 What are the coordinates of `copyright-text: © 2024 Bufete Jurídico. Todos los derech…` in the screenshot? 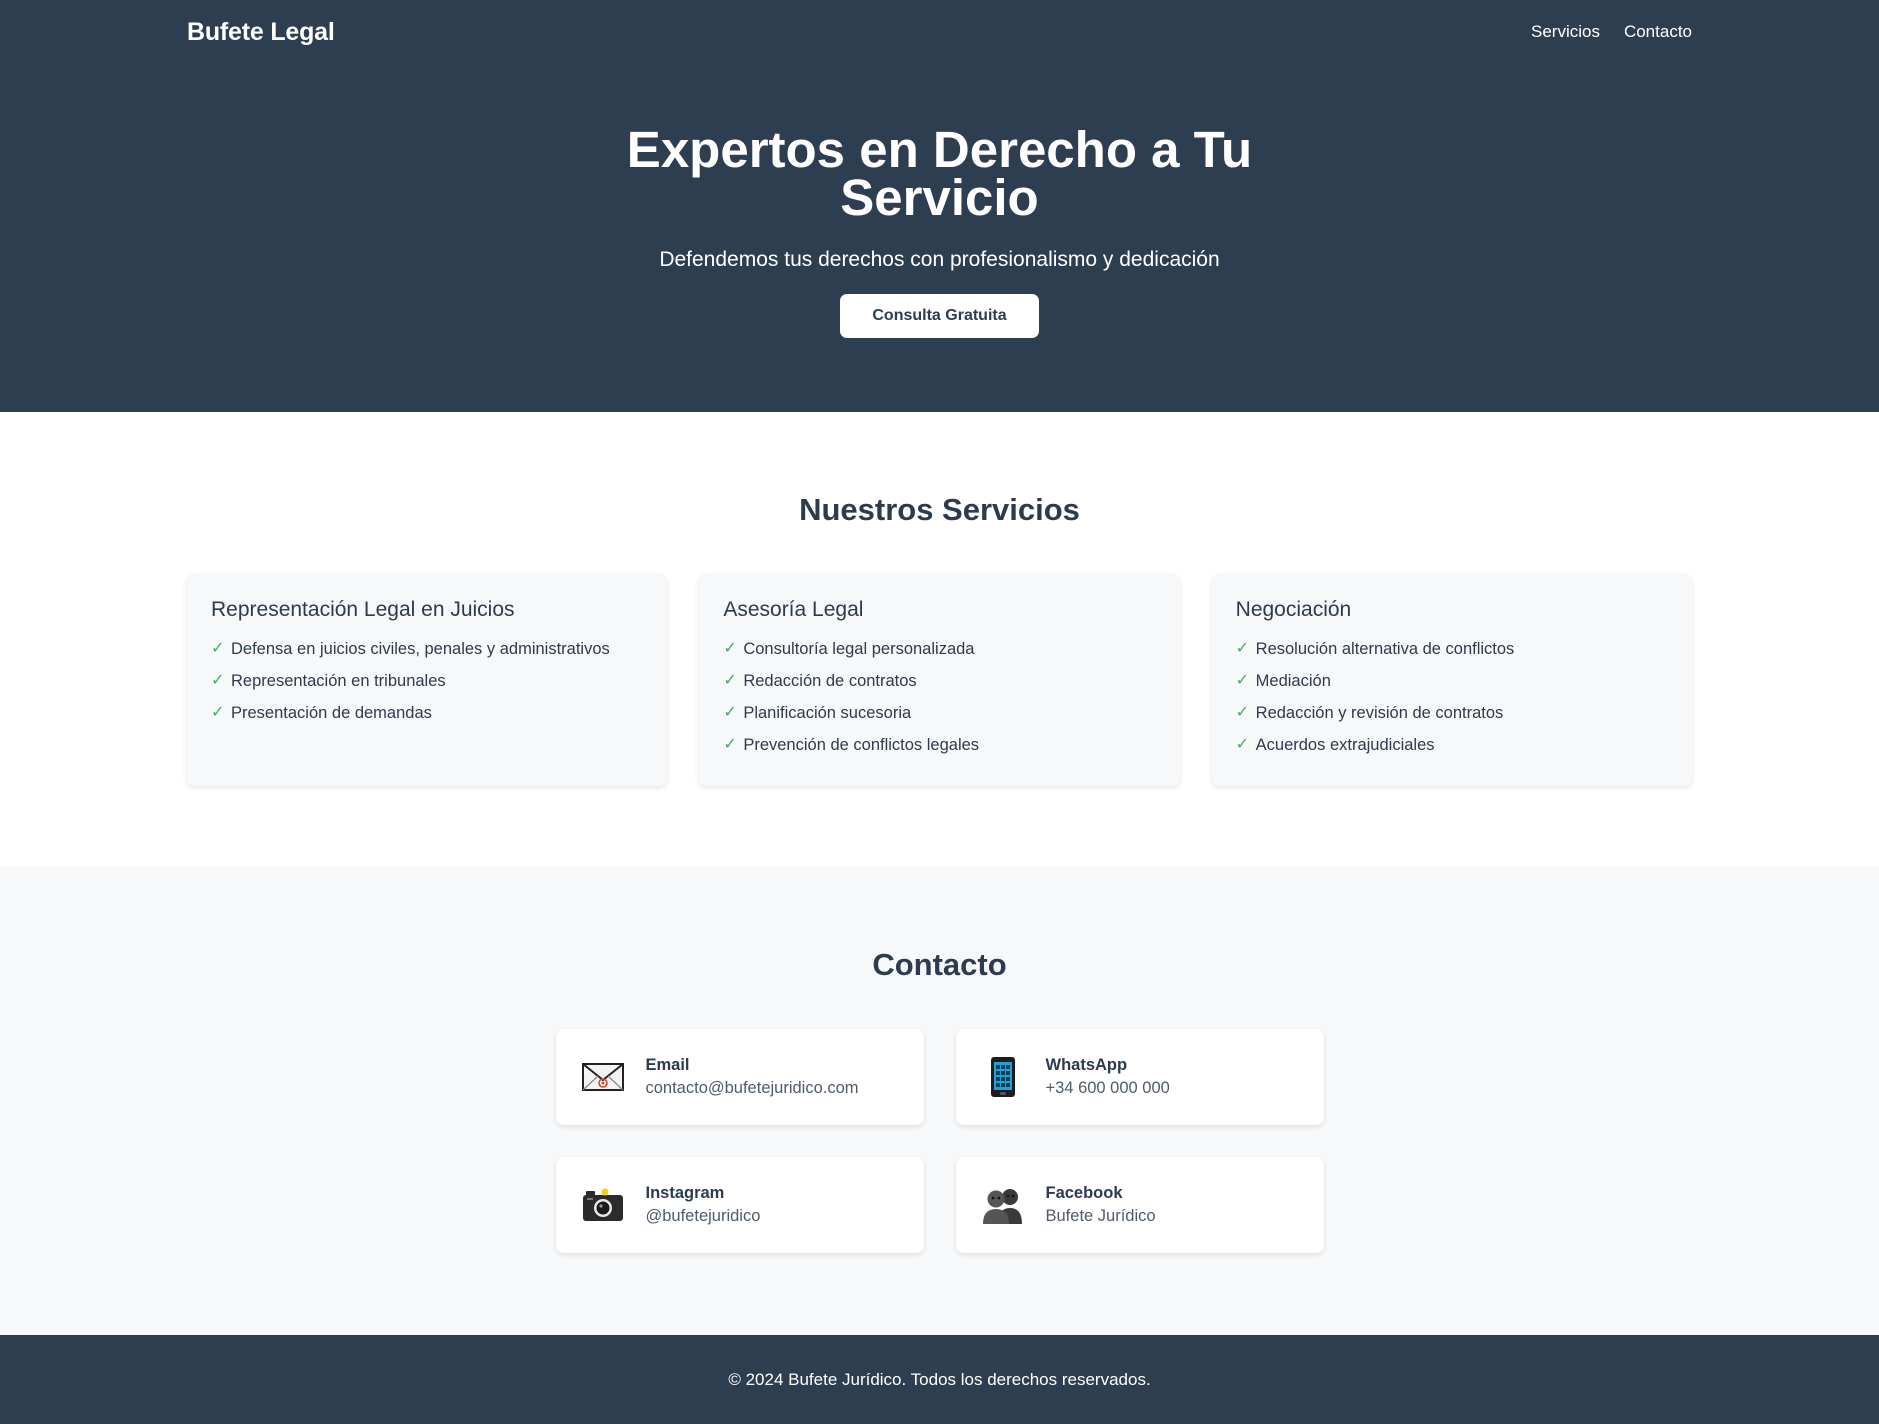 It's located at (939, 1379).